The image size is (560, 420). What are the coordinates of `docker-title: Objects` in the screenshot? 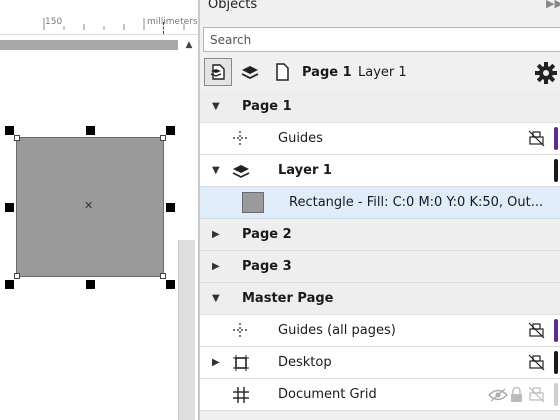 It's located at (233, 6).